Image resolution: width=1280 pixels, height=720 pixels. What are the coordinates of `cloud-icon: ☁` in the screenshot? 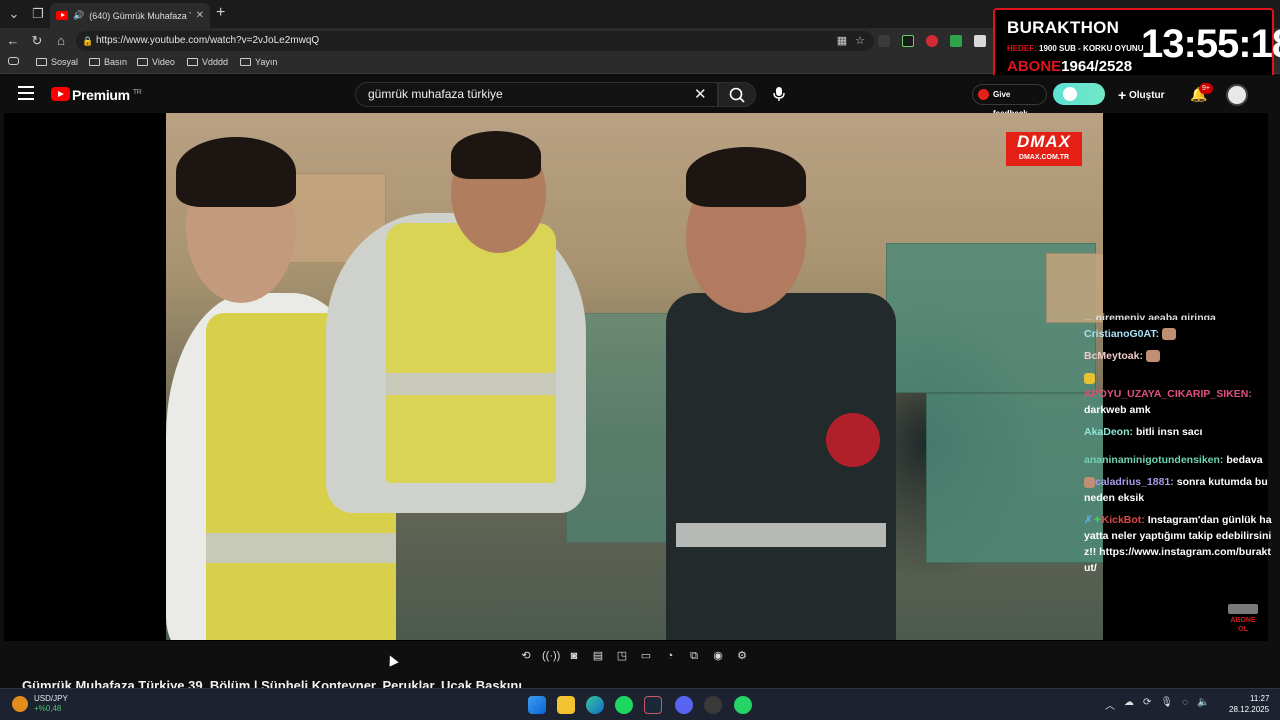 It's located at (1129, 704).